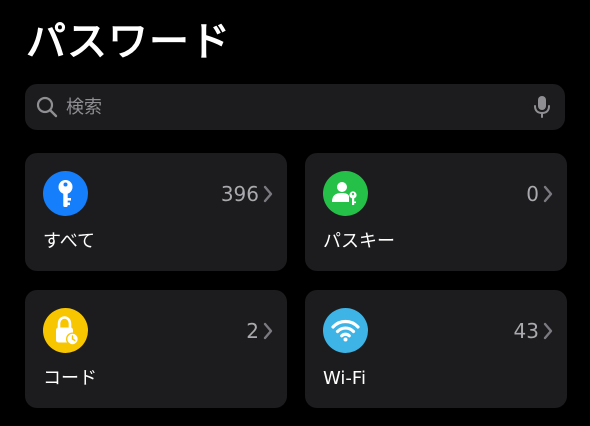 The width and height of the screenshot is (590, 426). I want to click on person-key-icon, so click(345, 193).